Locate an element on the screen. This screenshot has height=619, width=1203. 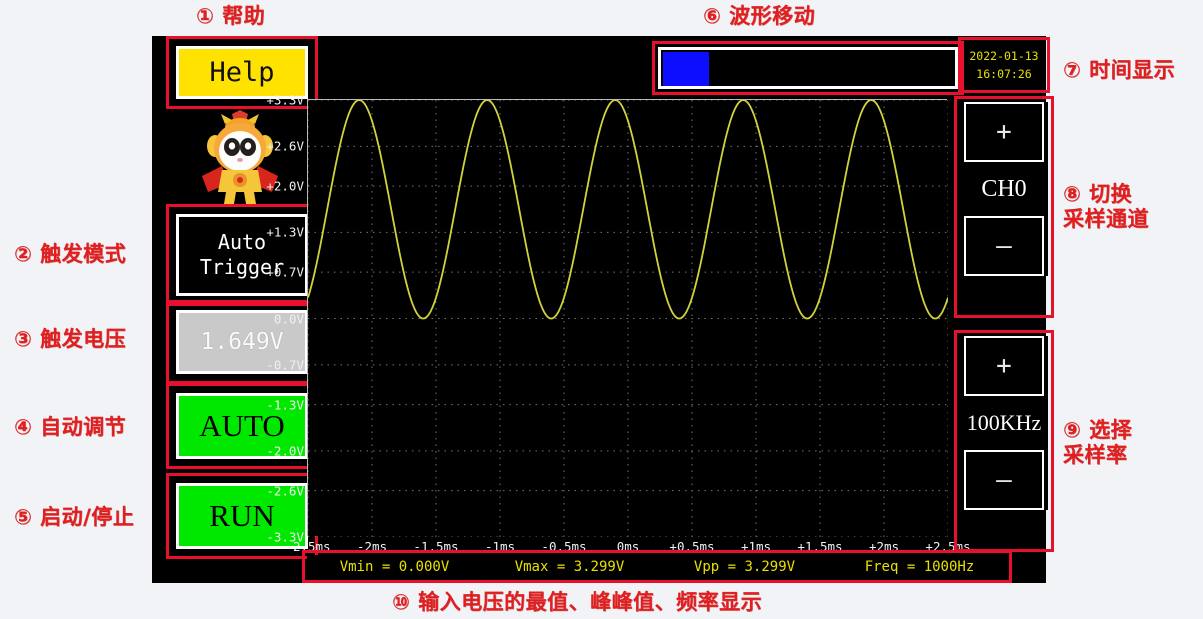
trigger-mode-line1: Auto is located at coordinates (242, 242).